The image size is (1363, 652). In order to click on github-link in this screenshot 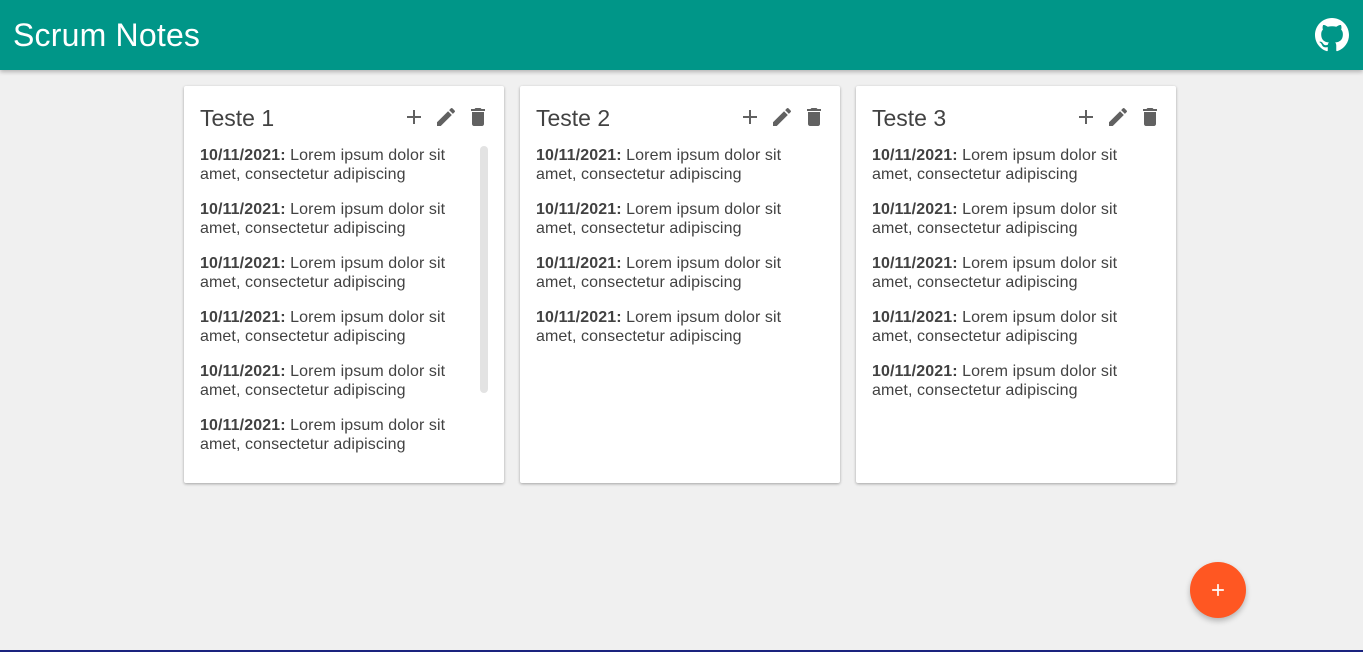, I will do `click(1332, 35)`.